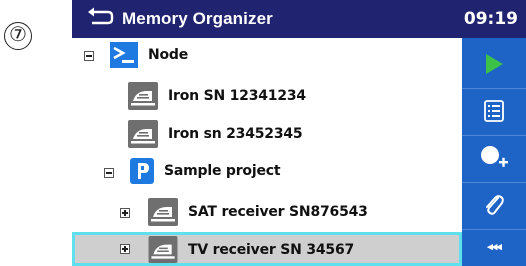  Describe the element at coordinates (168, 55) in the screenshot. I see `tree-item-label: Node` at that location.